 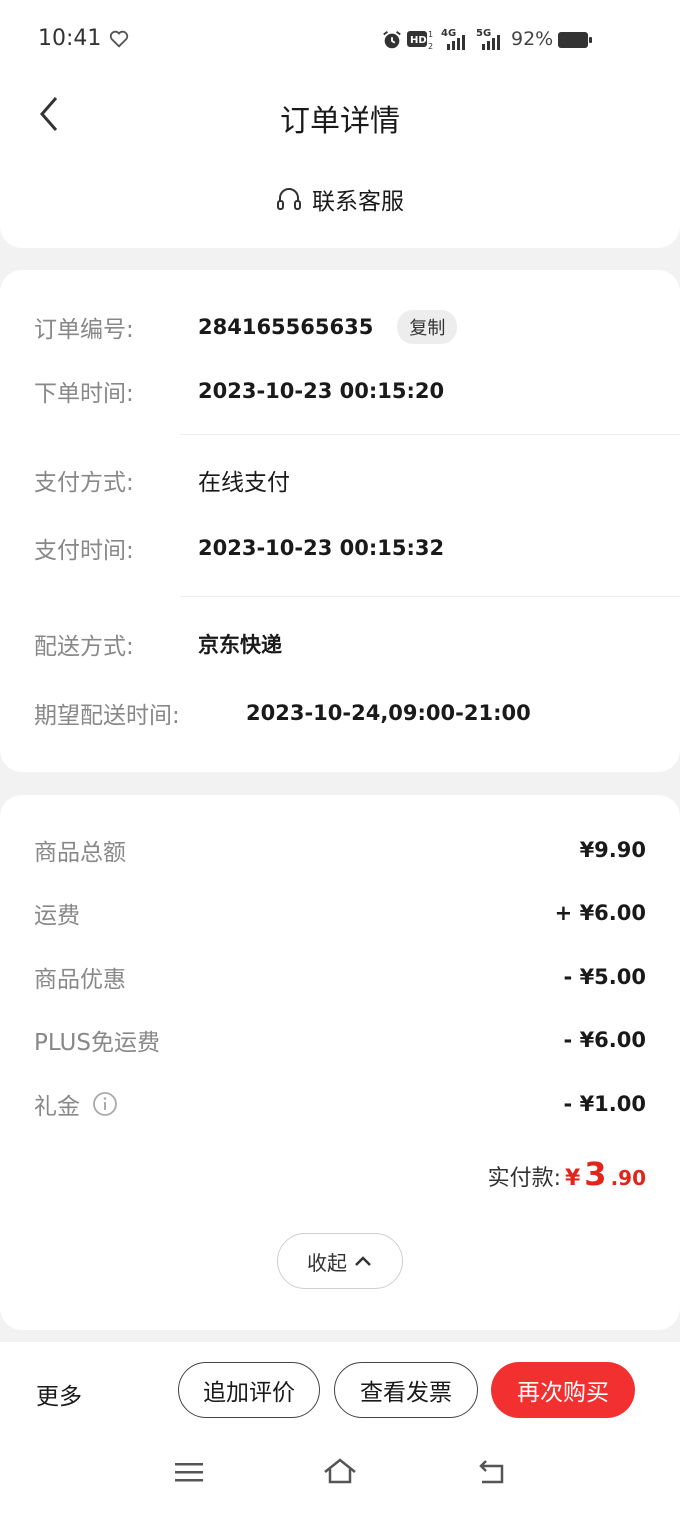 What do you see at coordinates (600, 913) in the screenshot?
I see `price-value: + ¥6.00` at bounding box center [600, 913].